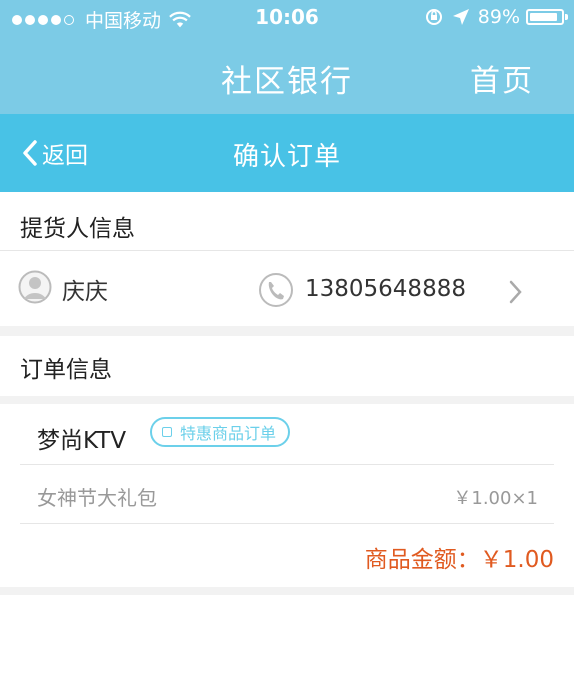  I want to click on battery-icon, so click(547, 17).